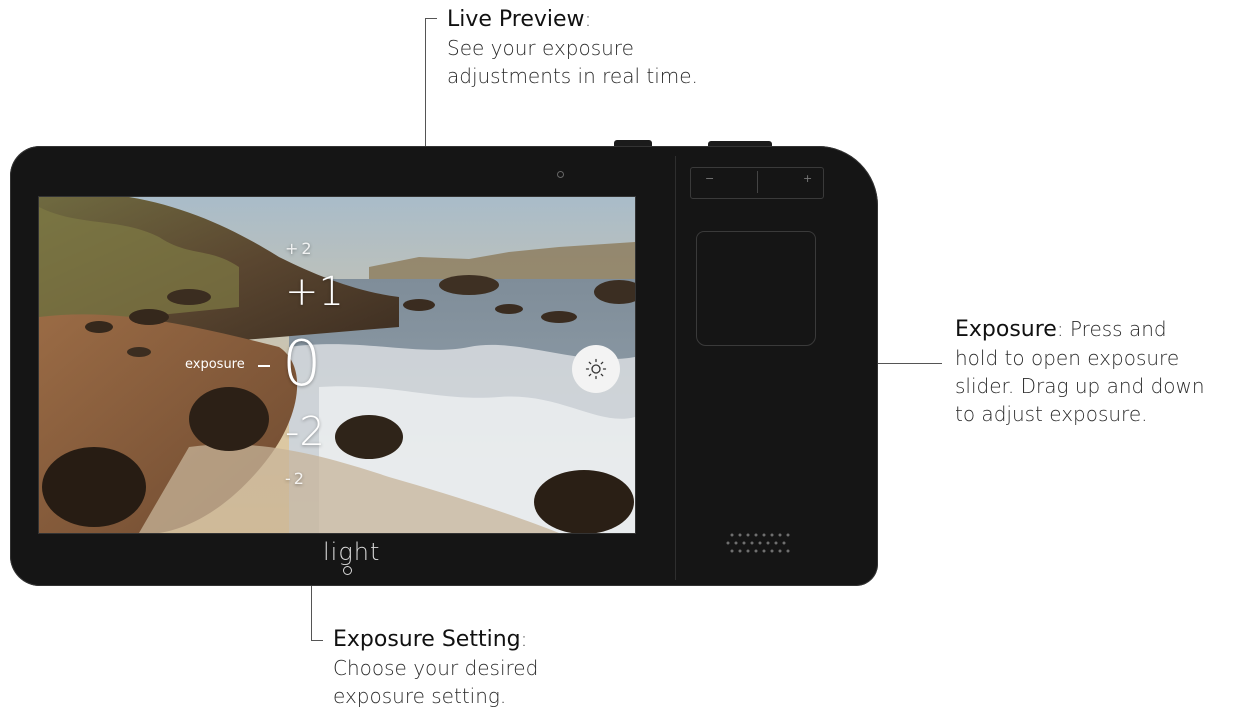 Image resolution: width=1238 pixels, height=719 pixels. What do you see at coordinates (352, 552) in the screenshot?
I see `light-logo: light` at bounding box center [352, 552].